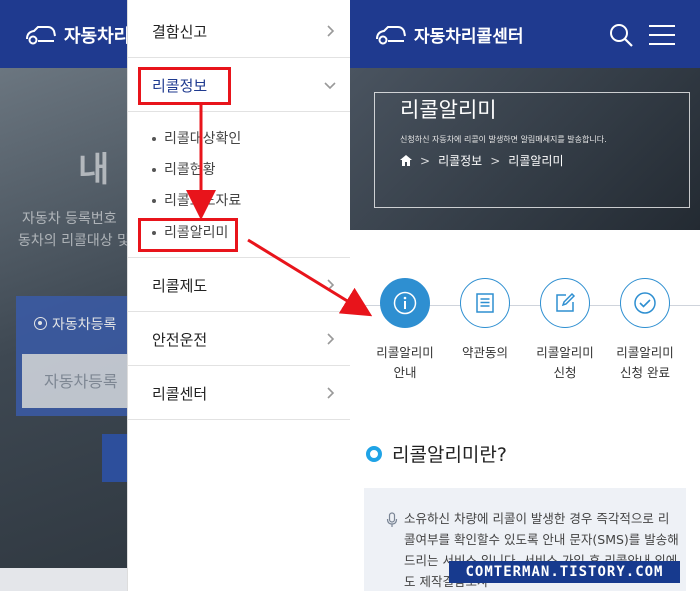 The image size is (700, 591). What do you see at coordinates (645, 362) in the screenshot?
I see `step-label: 리콜알리미 신청 완료` at bounding box center [645, 362].